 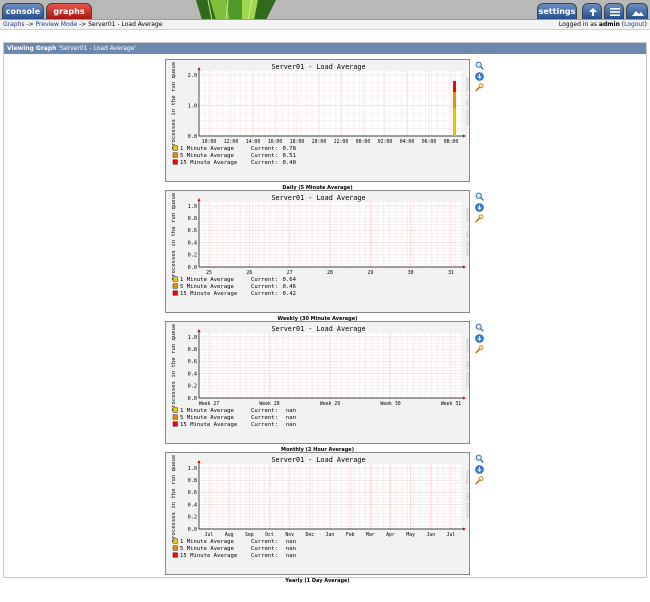 What do you see at coordinates (192, 256) in the screenshot?
I see `y-tick-label: 0.2` at bounding box center [192, 256].